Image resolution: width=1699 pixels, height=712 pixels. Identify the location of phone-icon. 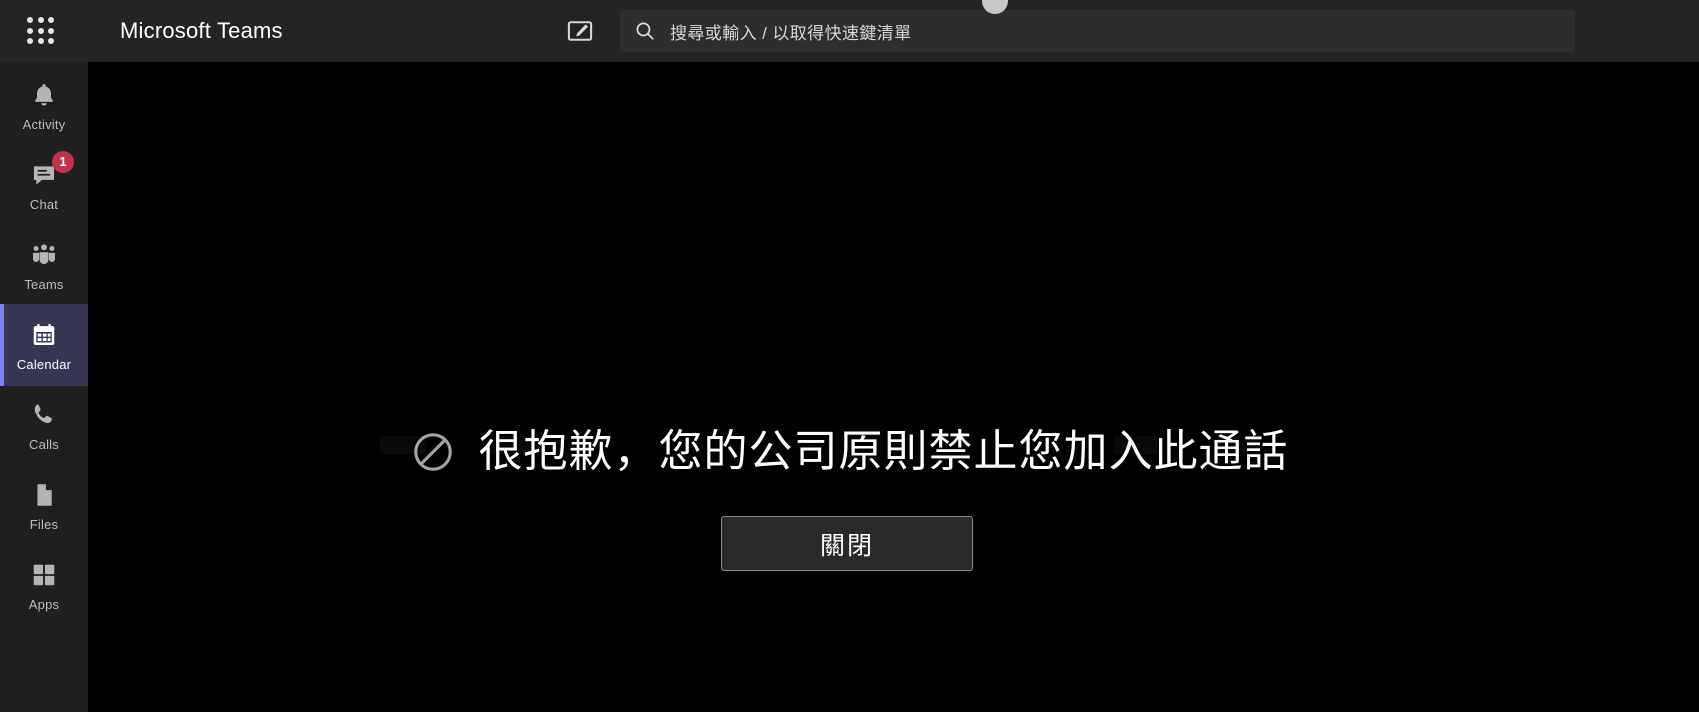
(44, 415).